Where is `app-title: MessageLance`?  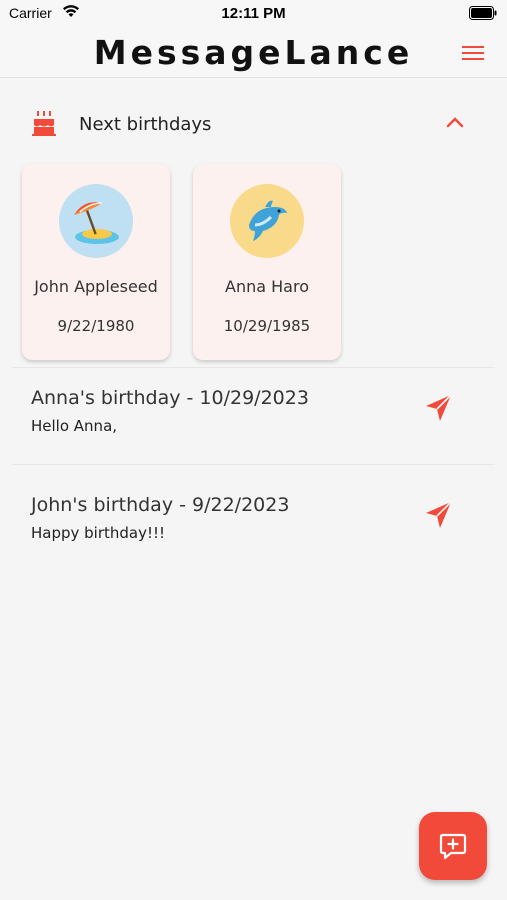 app-title: MessageLance is located at coordinates (253, 52).